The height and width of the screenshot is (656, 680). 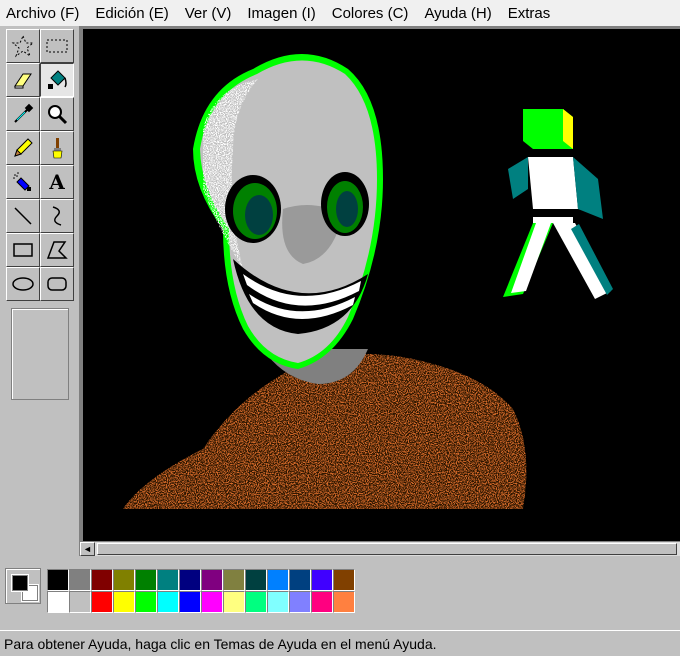 I want to click on tool-text: A, so click(x=57, y=182).